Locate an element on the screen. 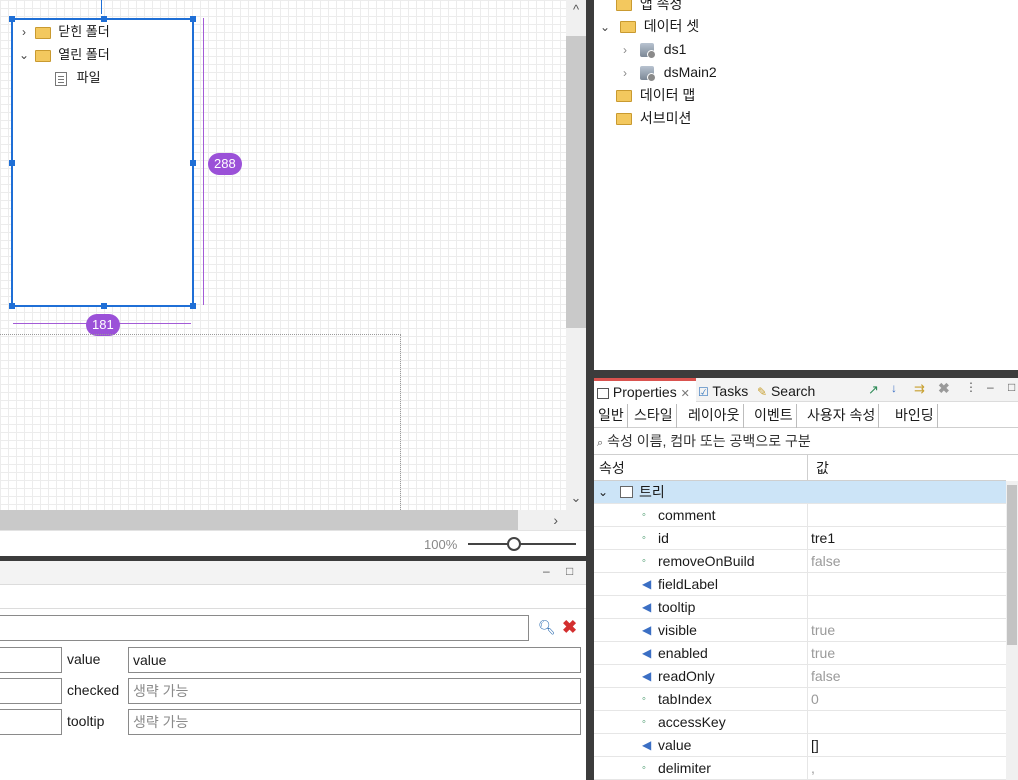 Image resolution: width=1018 pixels, height=780 pixels. outline-item-dsmain2: › dsMain2 is located at coordinates (667, 72).